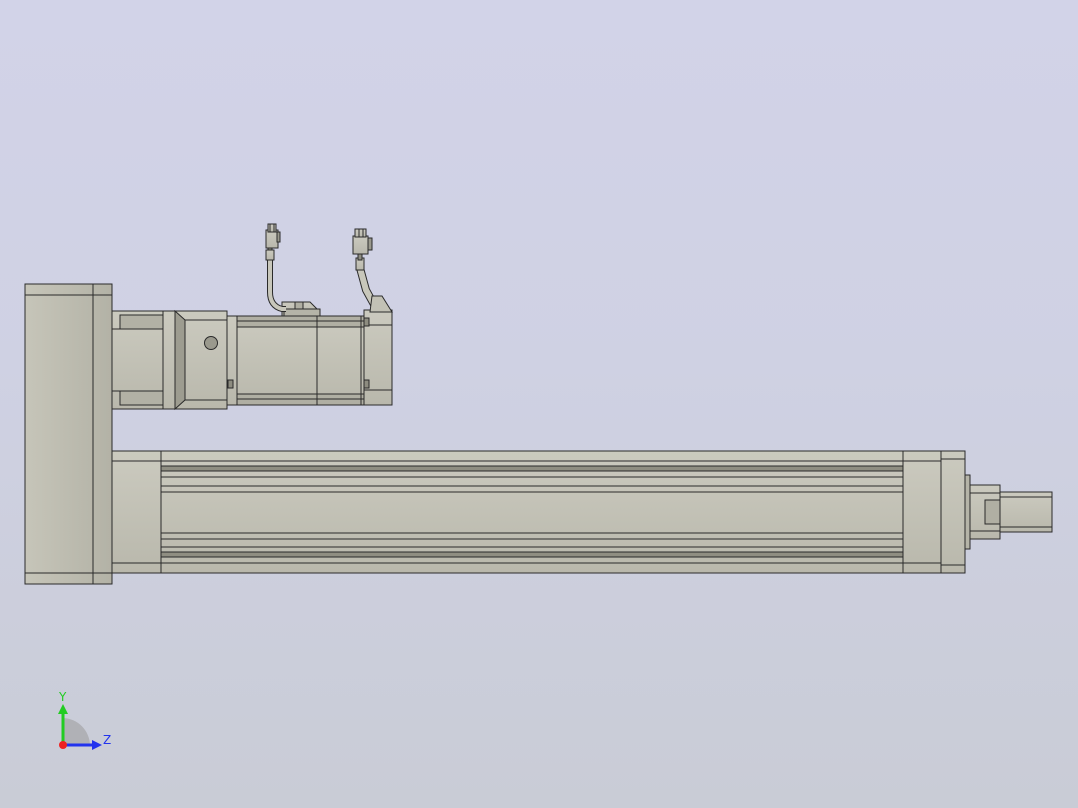 The image size is (1078, 808). Describe the element at coordinates (538, 512) in the screenshot. I see `actuator-body` at that location.